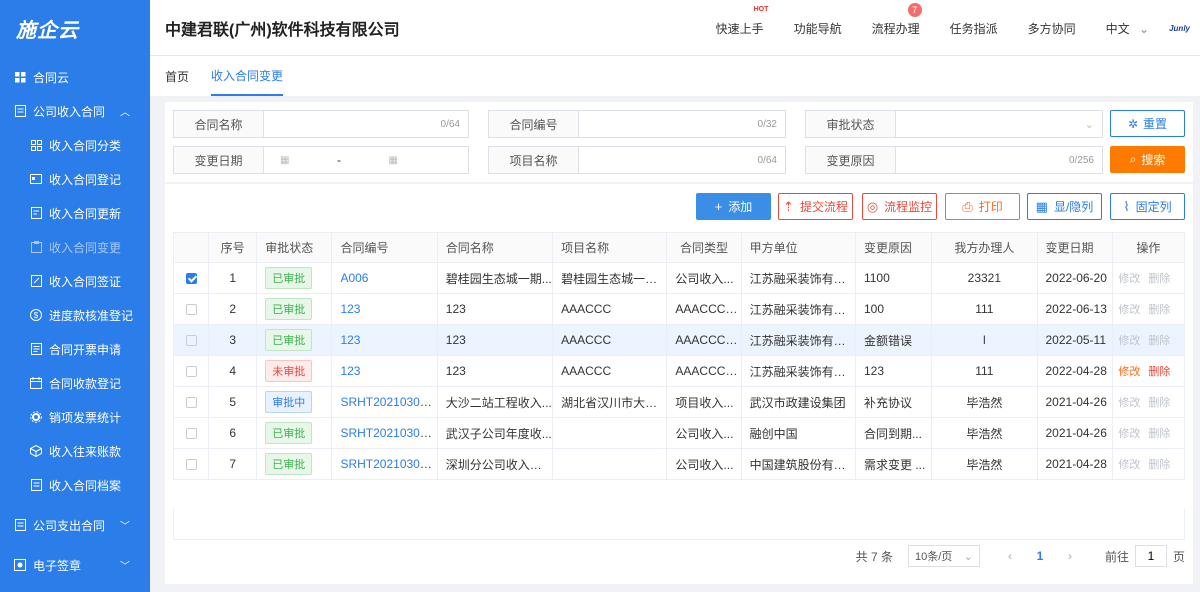  I want to click on grid-icon, so click(20, 77).